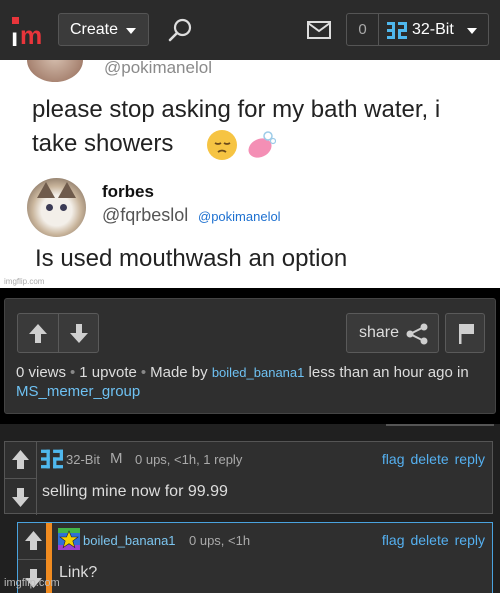 This screenshot has height=593, width=500. What do you see at coordinates (128, 191) in the screenshot?
I see `reply-author-name: forbes` at bounding box center [128, 191].